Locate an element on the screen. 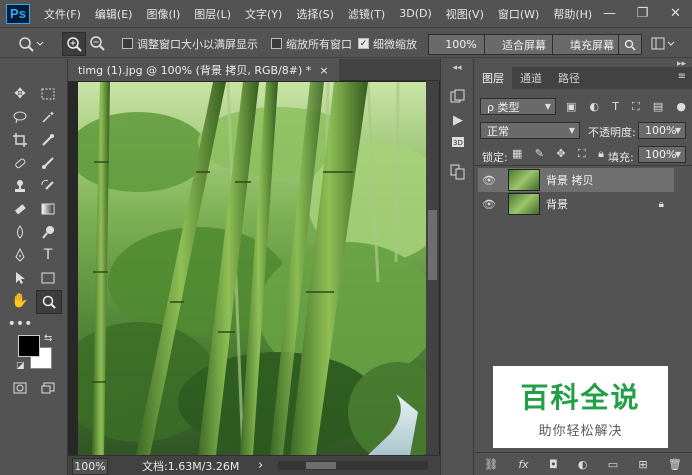 Image resolution: width=692 pixels, height=475 pixels. menu-image: 图像(I) is located at coordinates (163, 14).